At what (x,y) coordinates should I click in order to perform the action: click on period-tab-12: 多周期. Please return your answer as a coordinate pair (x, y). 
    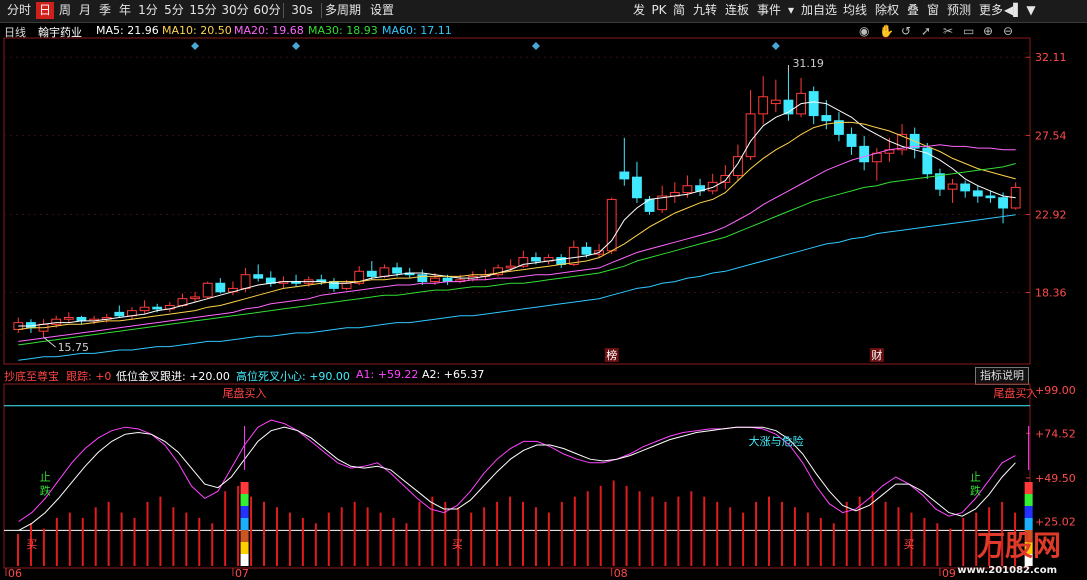
    Looking at the image, I should click on (343, 10).